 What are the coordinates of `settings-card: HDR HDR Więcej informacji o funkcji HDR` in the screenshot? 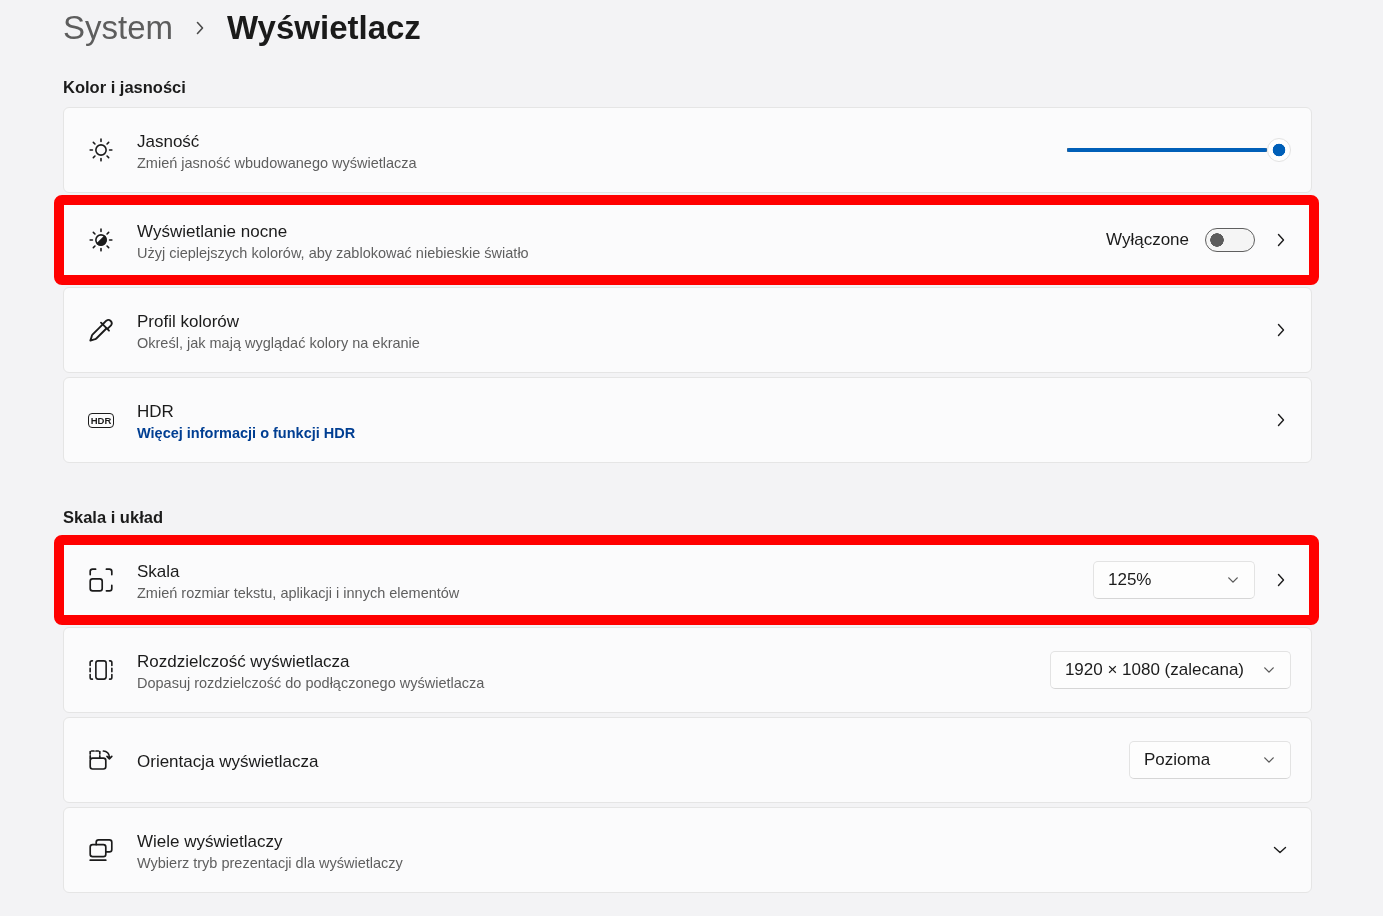 It's located at (687, 420).